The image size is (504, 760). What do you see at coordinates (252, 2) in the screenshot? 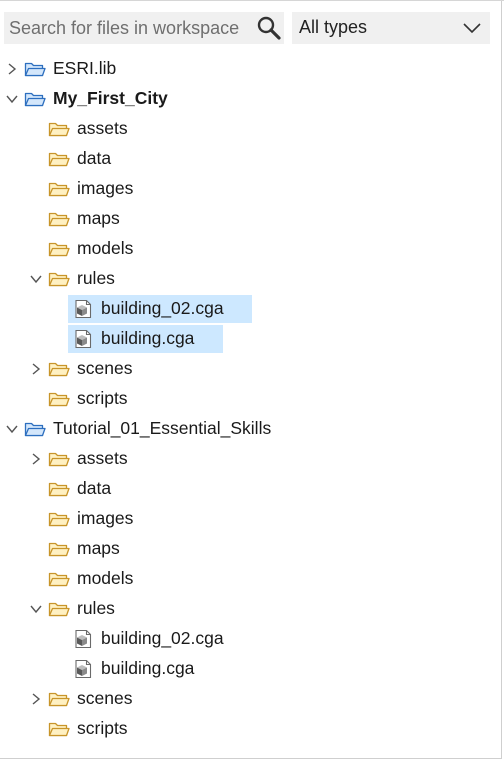
I see `panel-top-border` at bounding box center [252, 2].